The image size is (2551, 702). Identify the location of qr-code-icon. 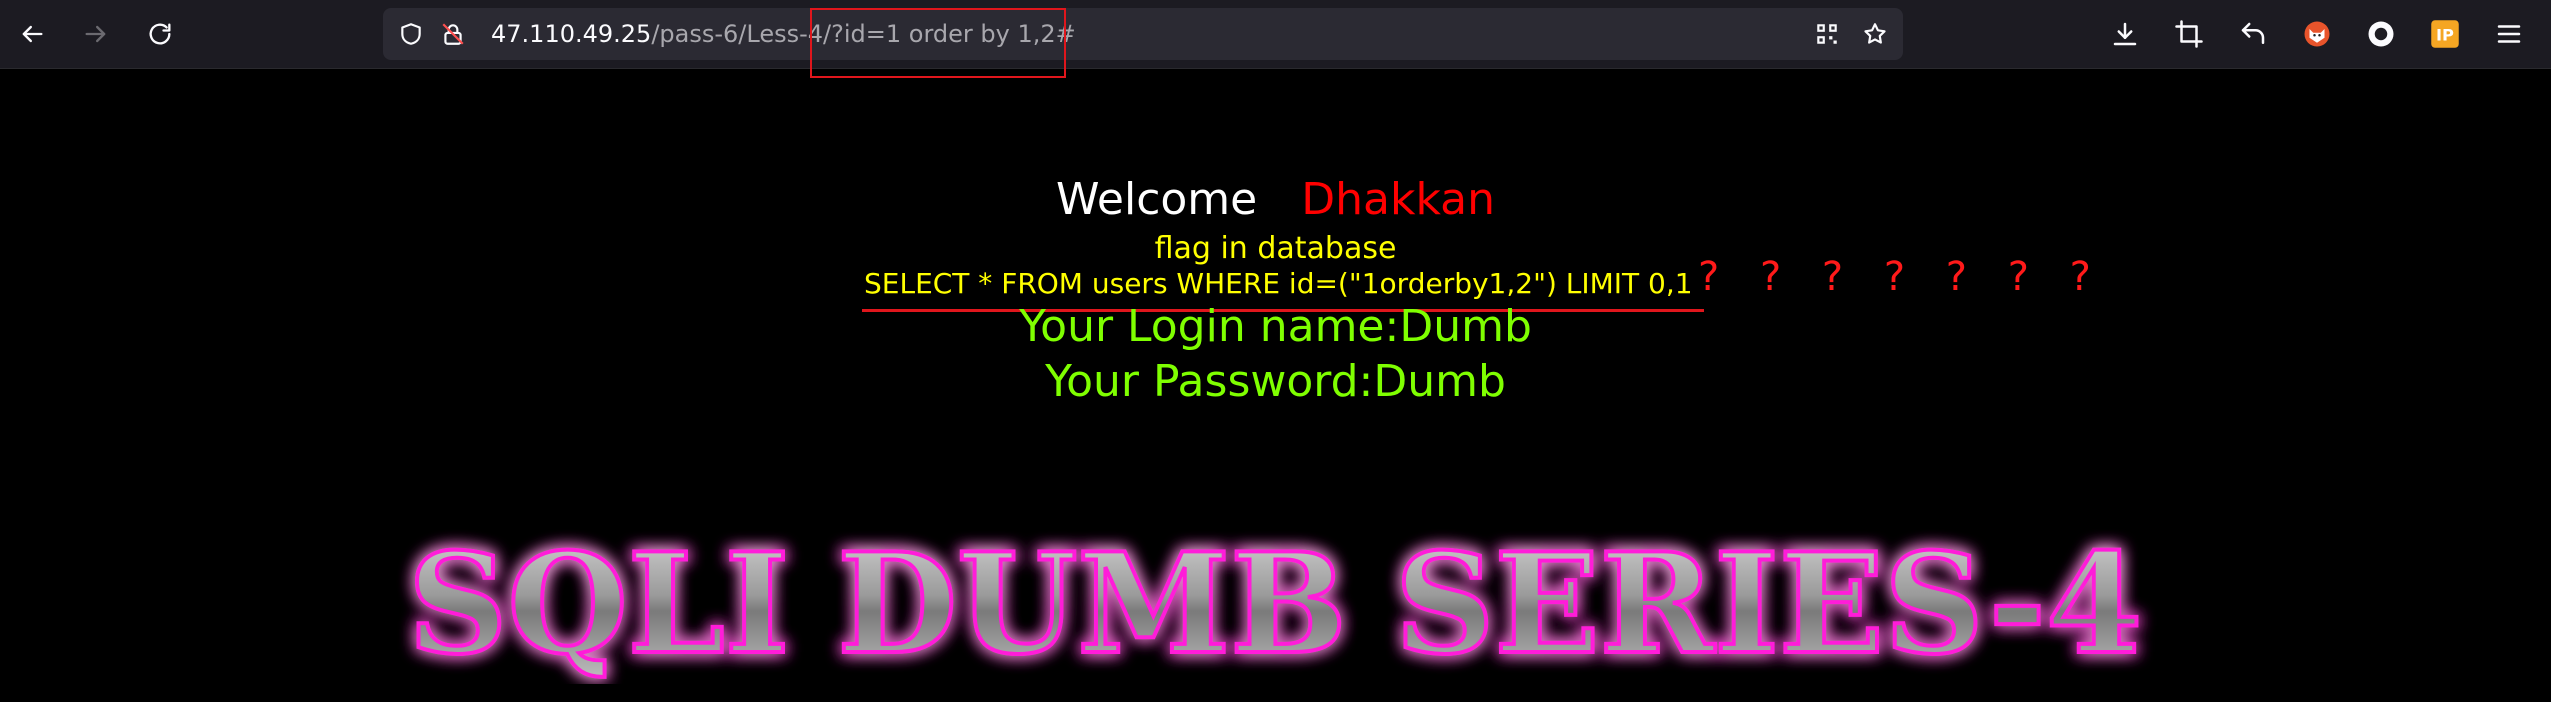
(1827, 34).